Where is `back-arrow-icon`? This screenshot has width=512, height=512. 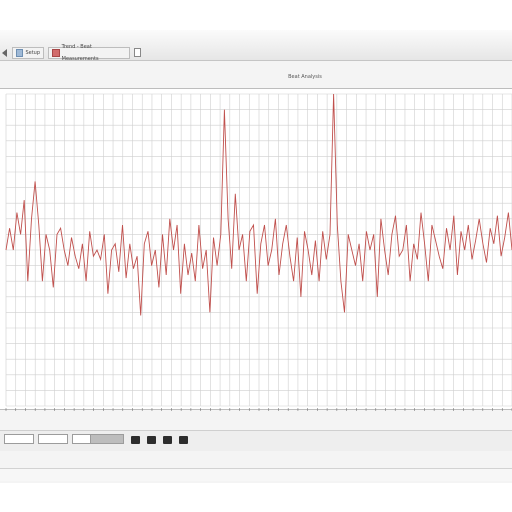 back-arrow-icon is located at coordinates (4, 53).